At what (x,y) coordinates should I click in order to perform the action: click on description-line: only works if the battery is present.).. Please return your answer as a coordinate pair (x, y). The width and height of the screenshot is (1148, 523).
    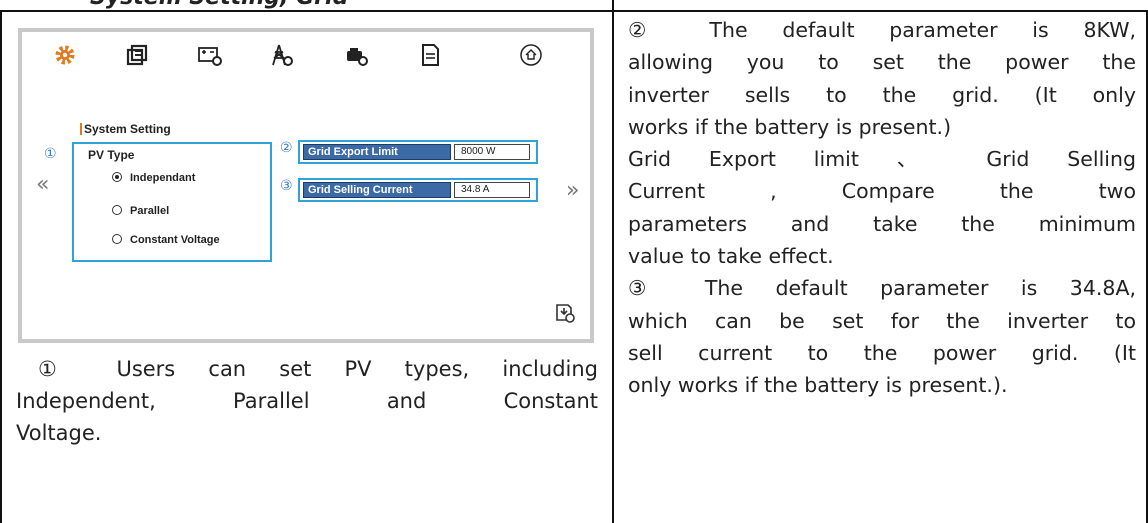
    Looking at the image, I should click on (818, 385).